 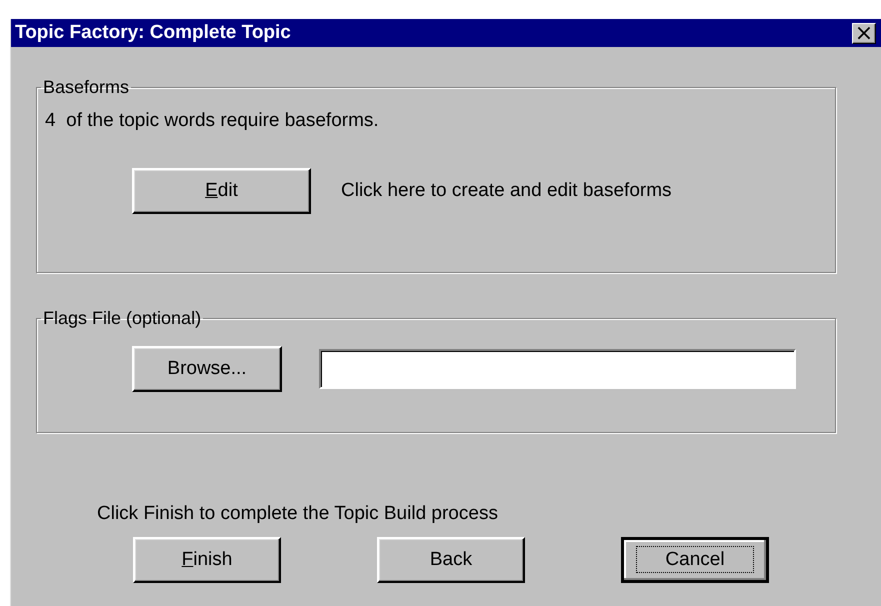 What do you see at coordinates (451, 560) in the screenshot?
I see `dialog-button: Back` at bounding box center [451, 560].